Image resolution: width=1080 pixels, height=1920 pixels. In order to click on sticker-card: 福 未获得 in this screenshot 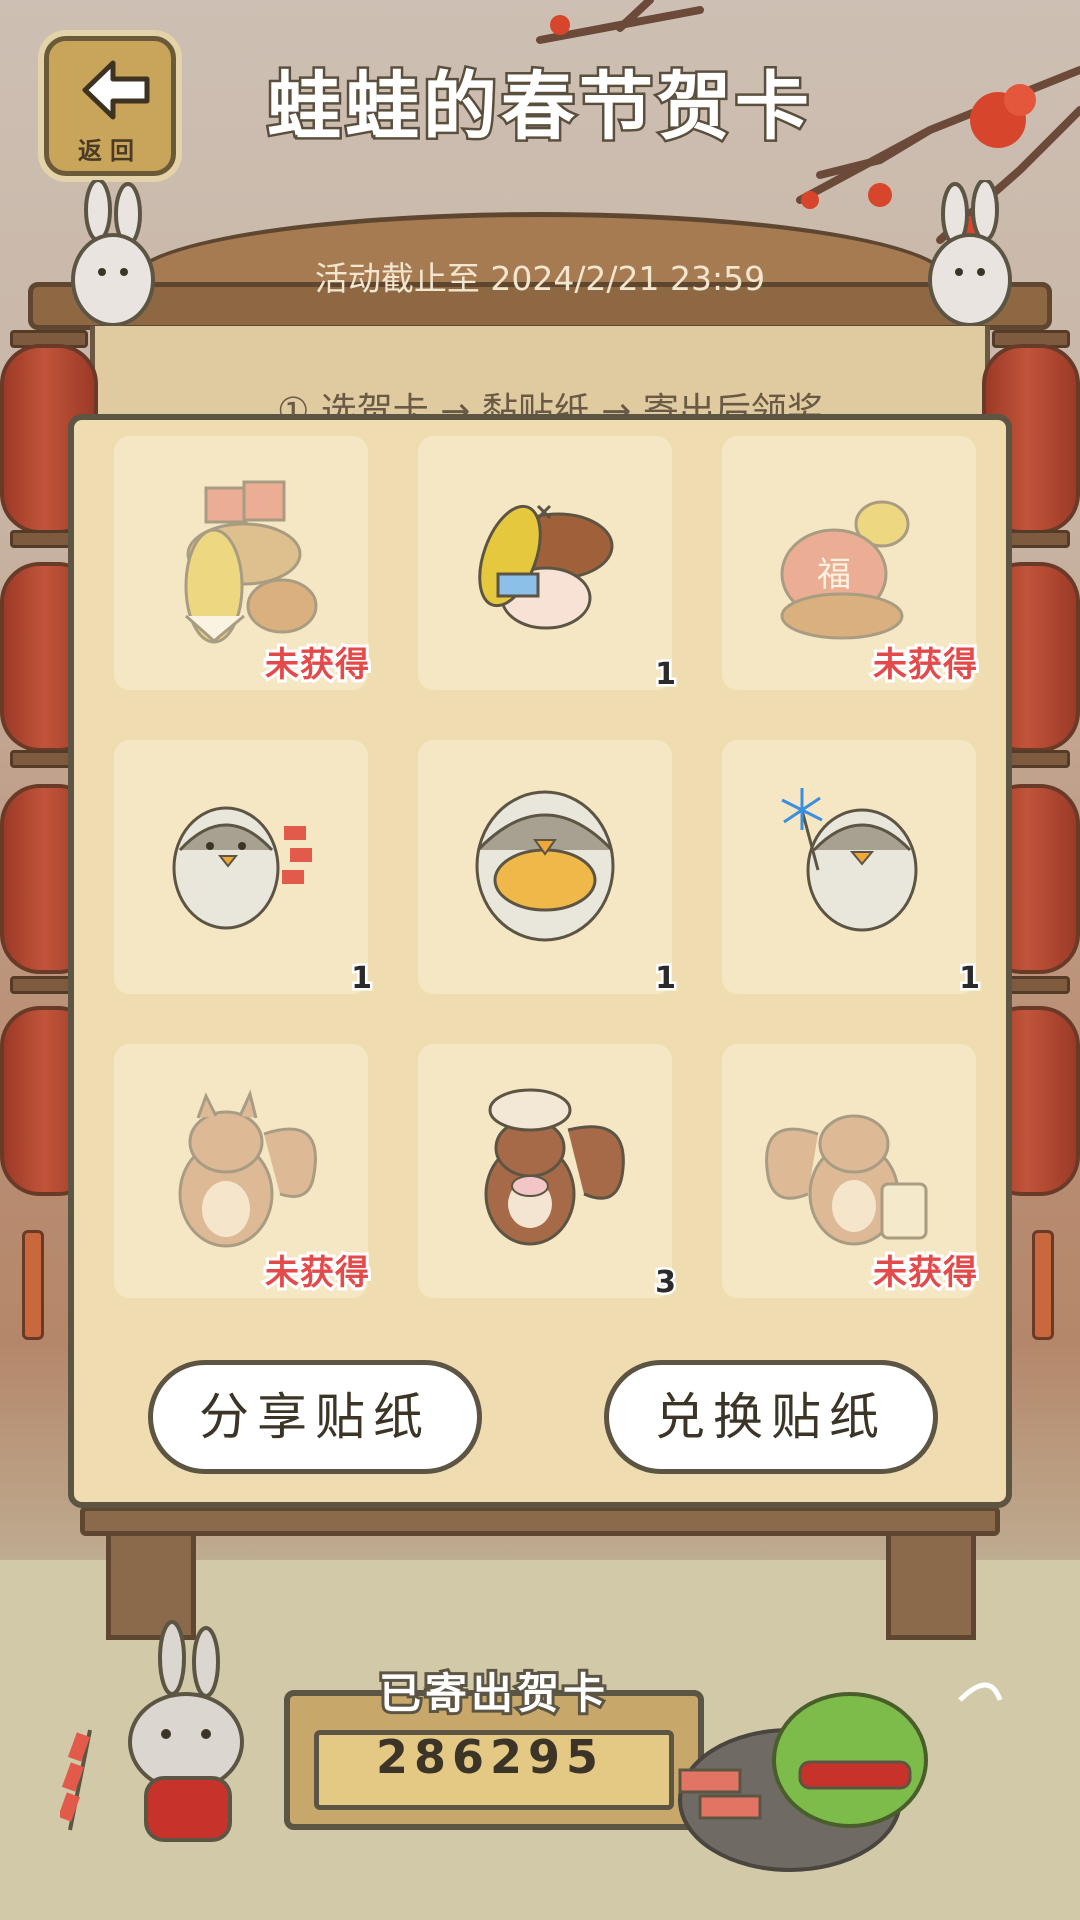, I will do `click(851, 563)`.